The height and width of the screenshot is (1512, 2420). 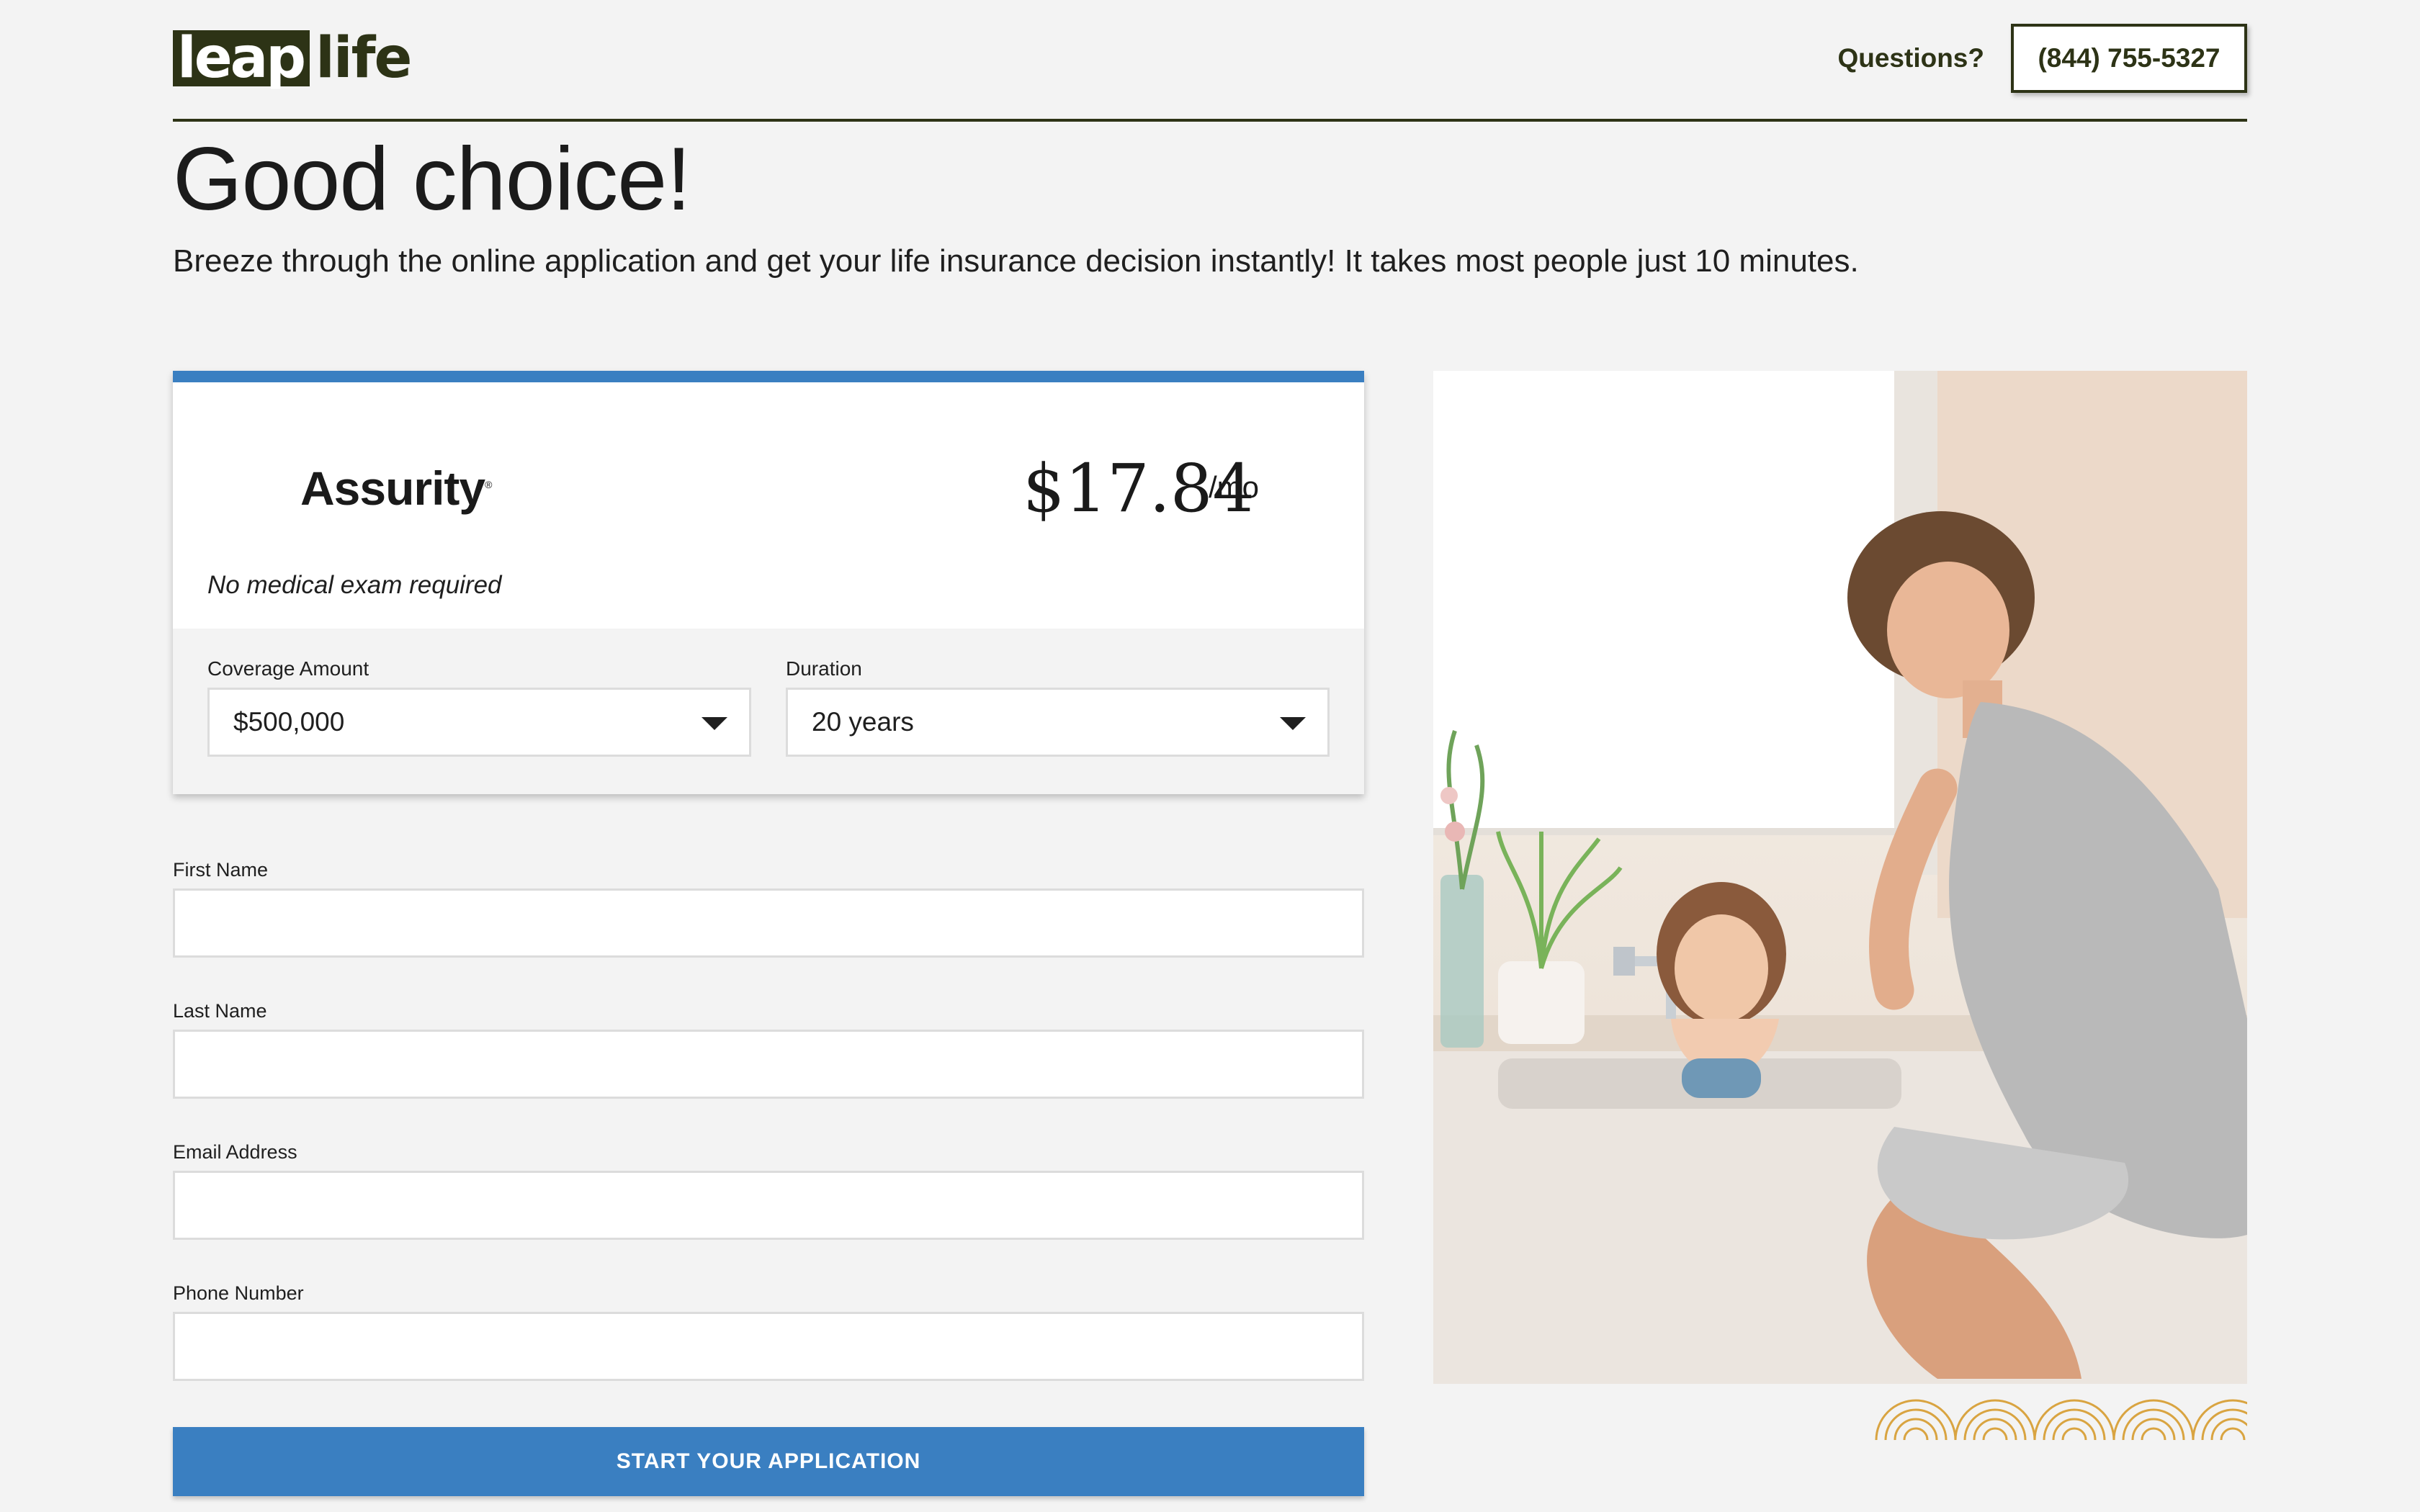 What do you see at coordinates (2129, 58) in the screenshot?
I see `phone-button: (844) 755-5327` at bounding box center [2129, 58].